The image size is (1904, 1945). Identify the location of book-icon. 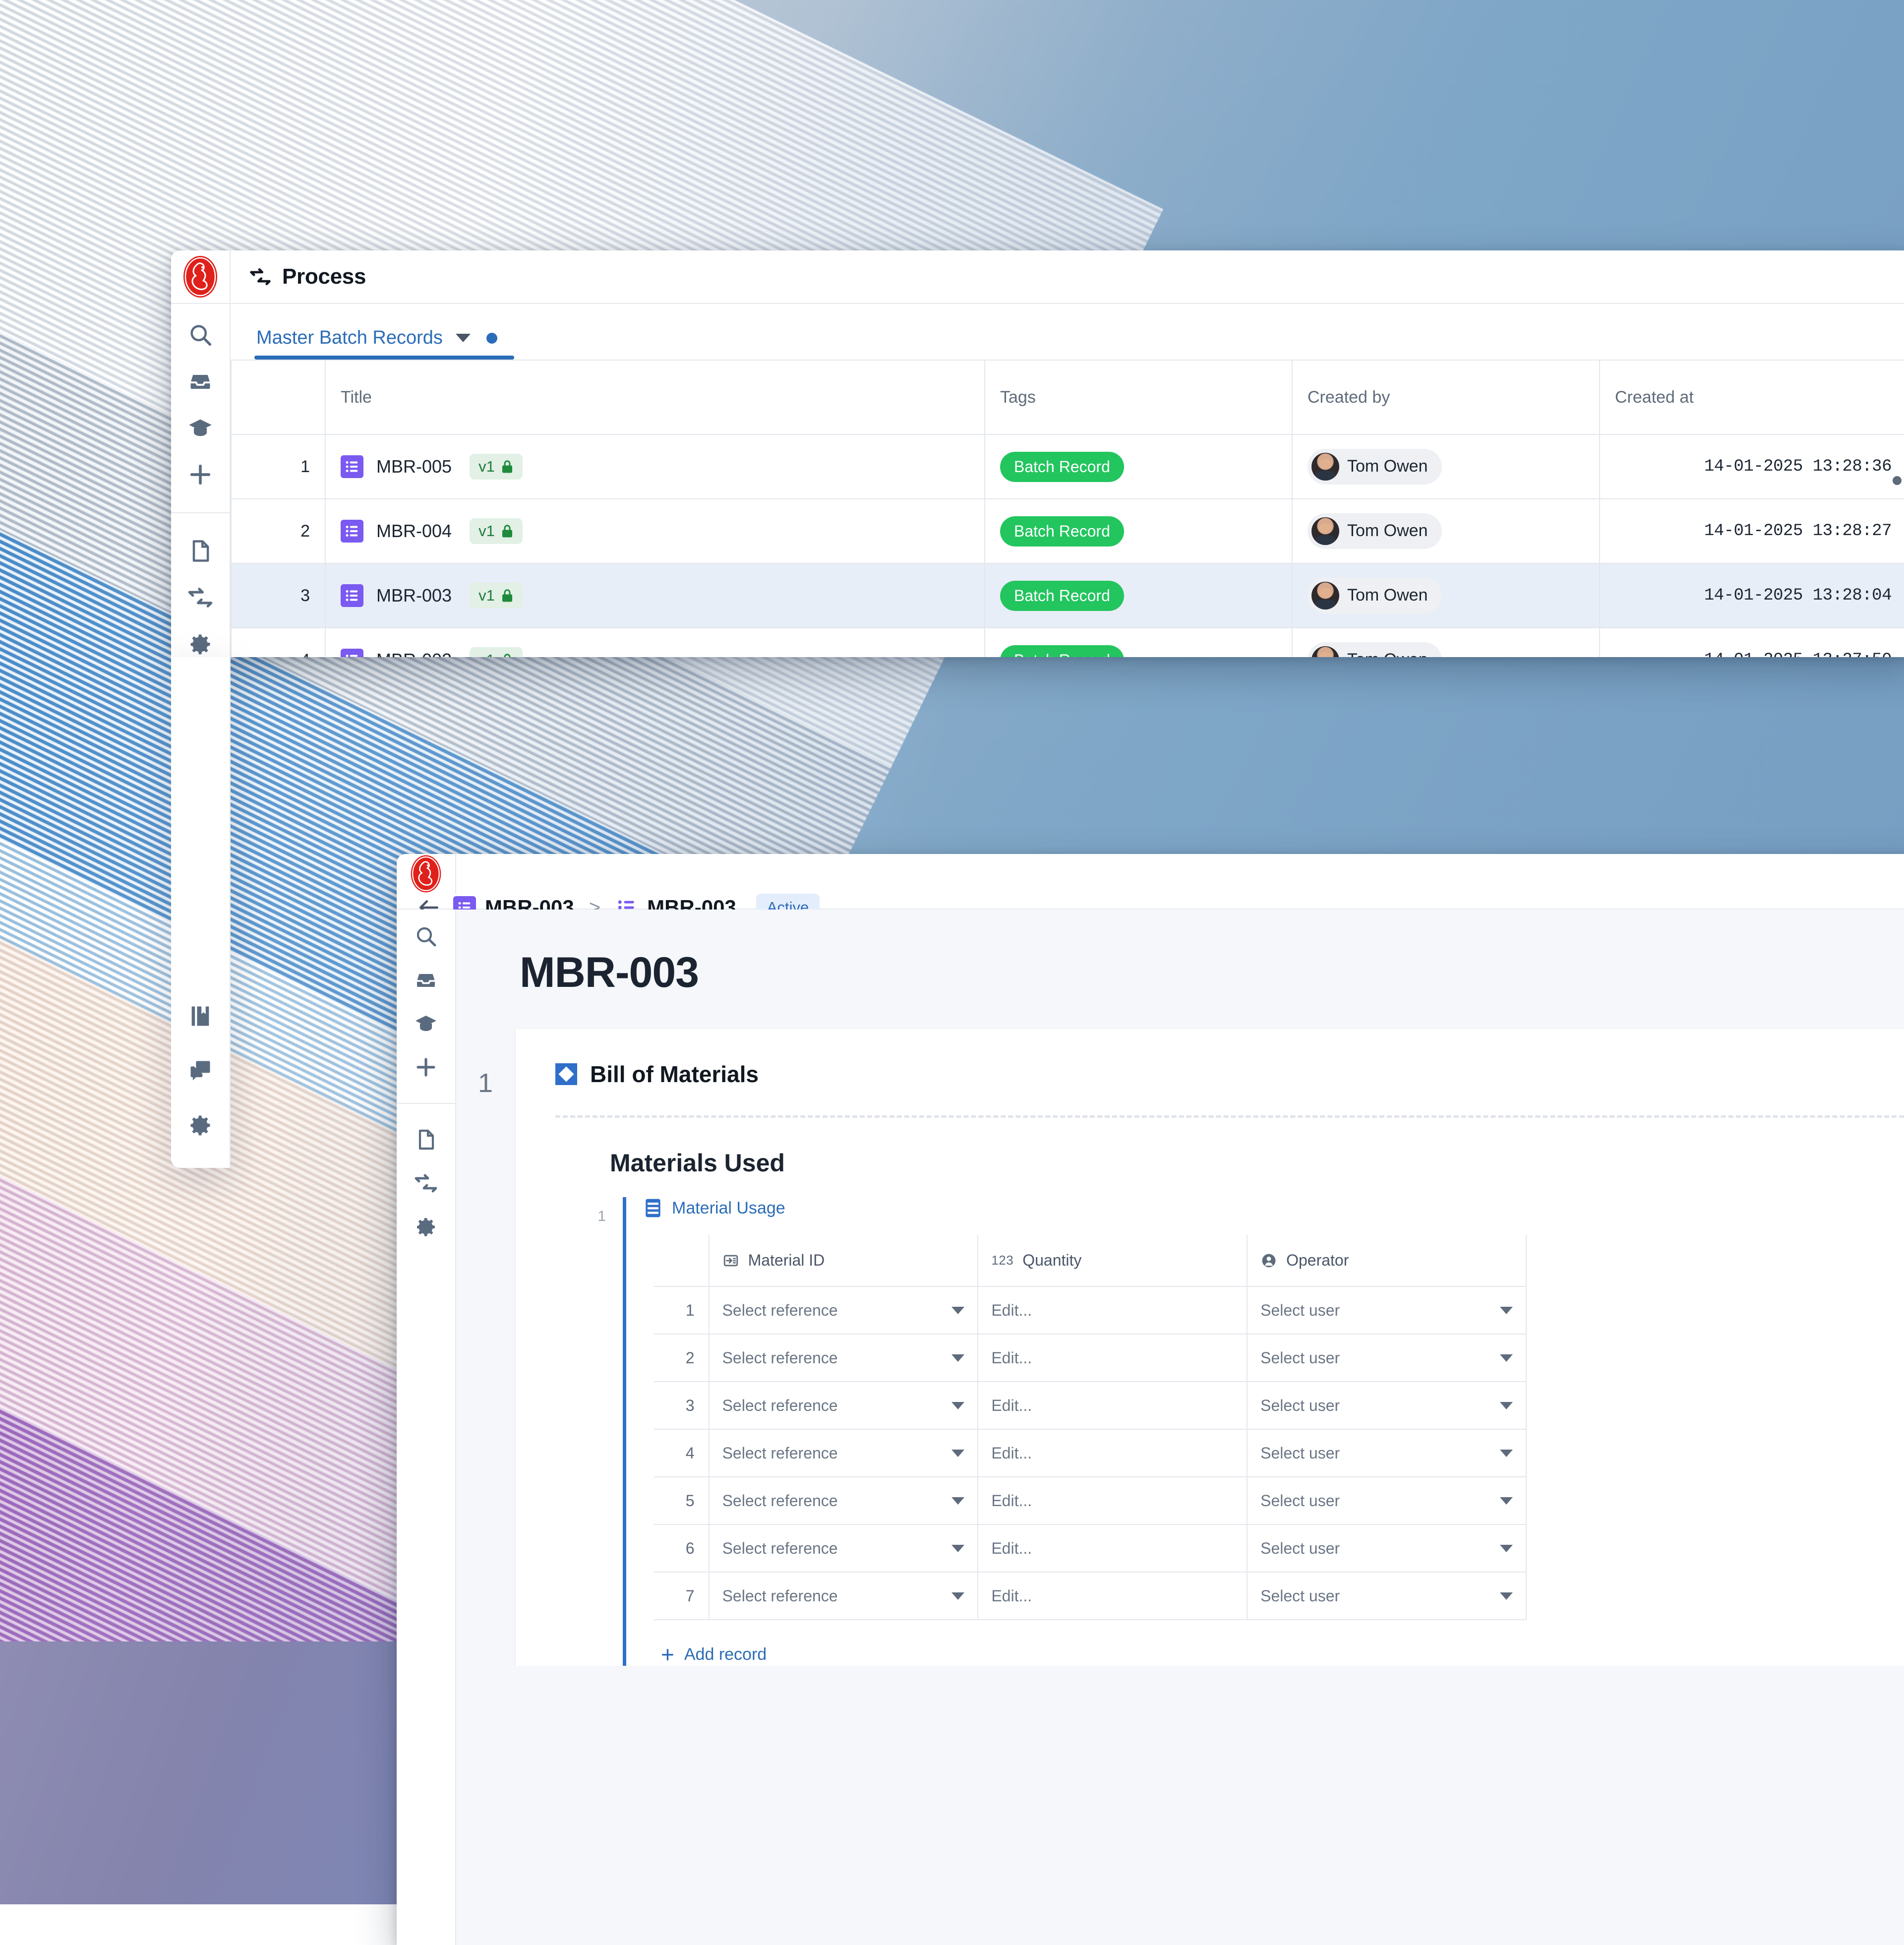
(200, 1016).